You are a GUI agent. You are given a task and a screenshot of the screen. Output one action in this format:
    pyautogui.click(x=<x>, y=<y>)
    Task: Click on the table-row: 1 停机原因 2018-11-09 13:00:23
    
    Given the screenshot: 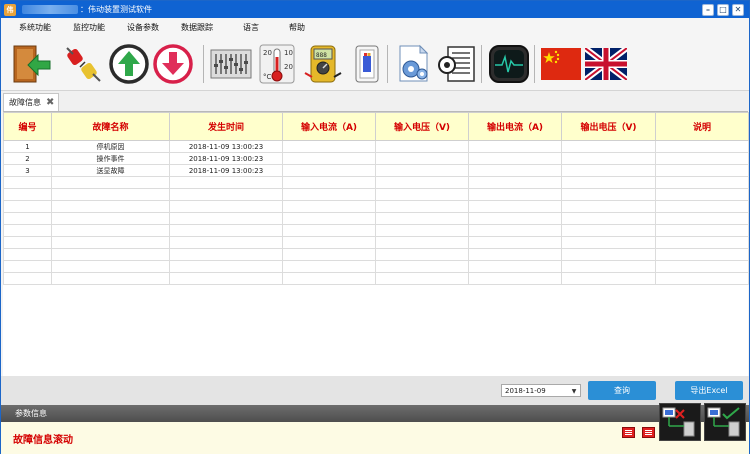 What is the action you would take?
    pyautogui.click(x=376, y=146)
    